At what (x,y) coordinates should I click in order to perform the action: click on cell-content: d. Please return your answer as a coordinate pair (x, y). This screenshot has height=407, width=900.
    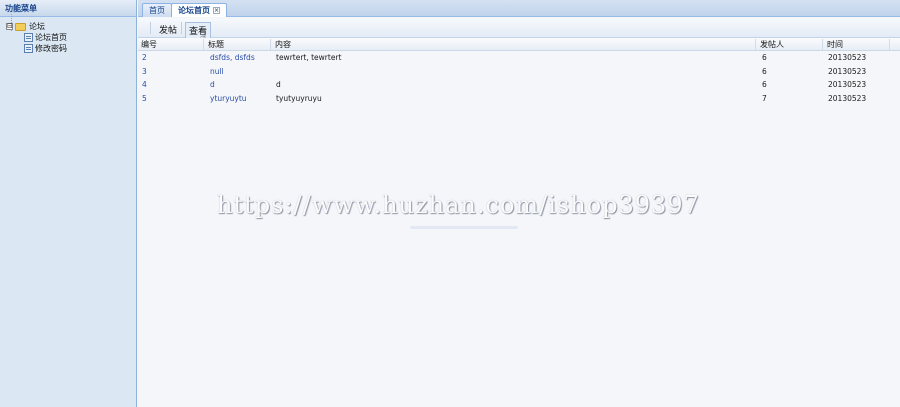
    Looking at the image, I should click on (278, 84).